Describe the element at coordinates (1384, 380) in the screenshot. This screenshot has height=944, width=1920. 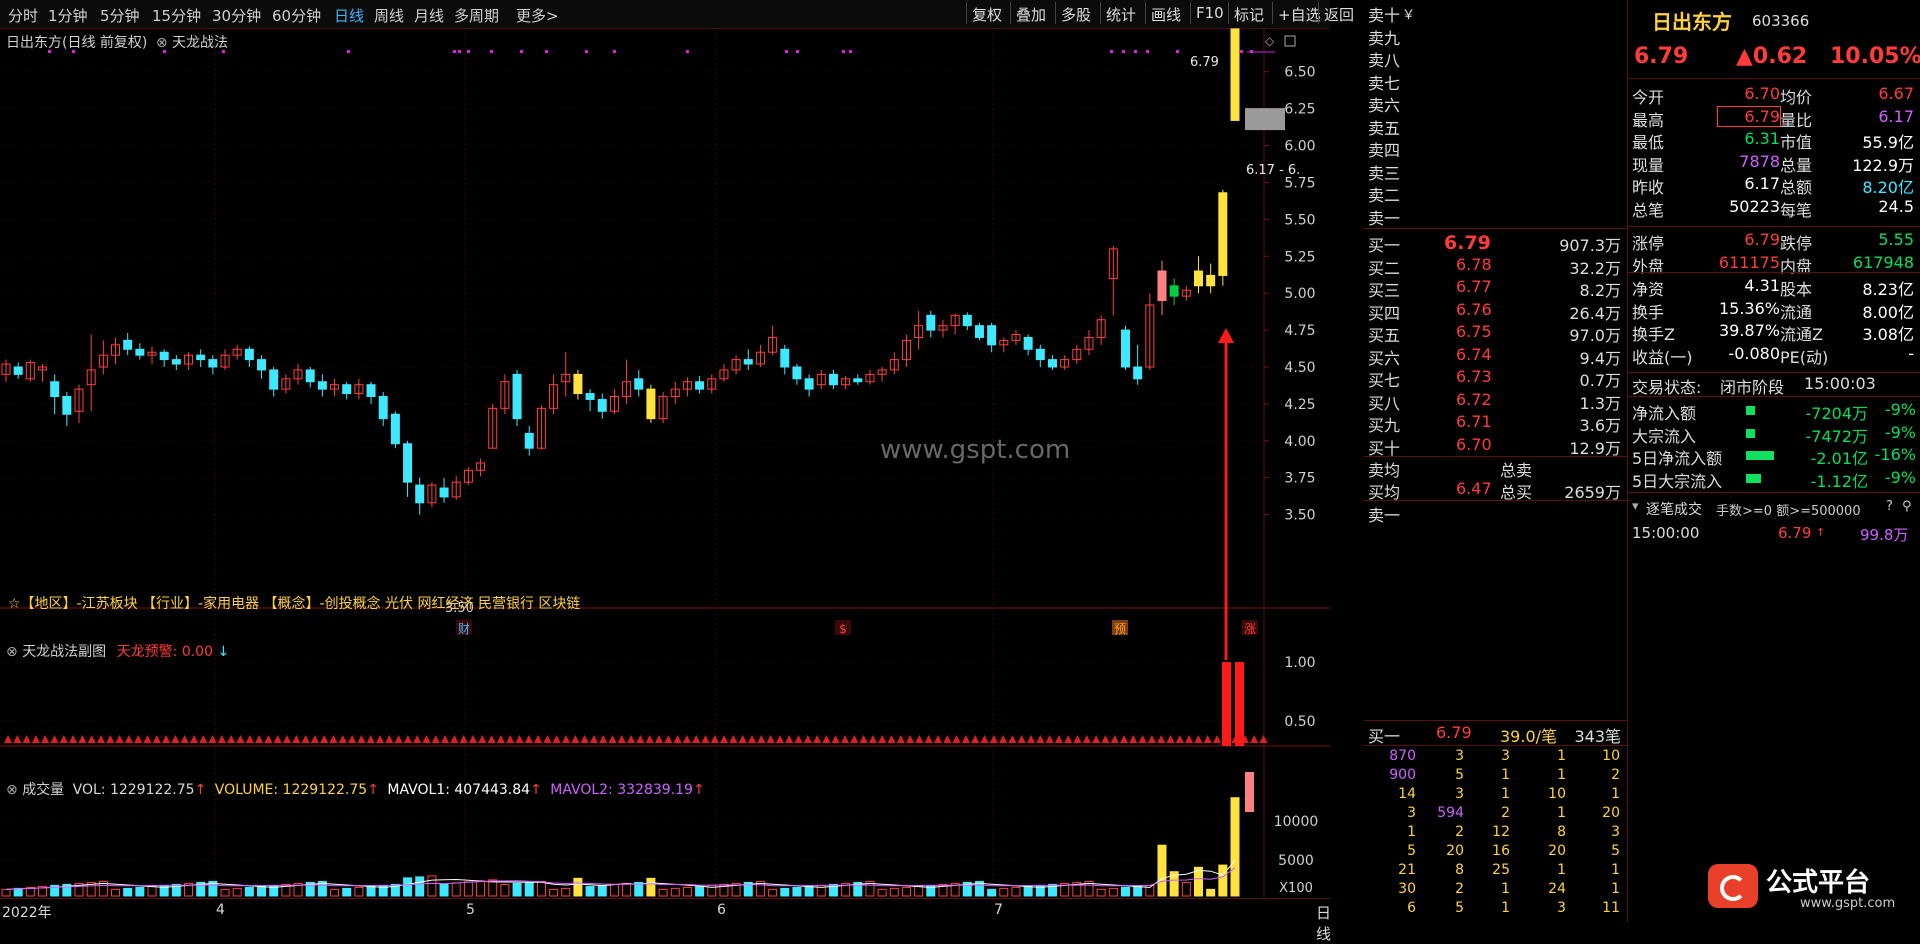
I see `buy-level-label: 买七` at that location.